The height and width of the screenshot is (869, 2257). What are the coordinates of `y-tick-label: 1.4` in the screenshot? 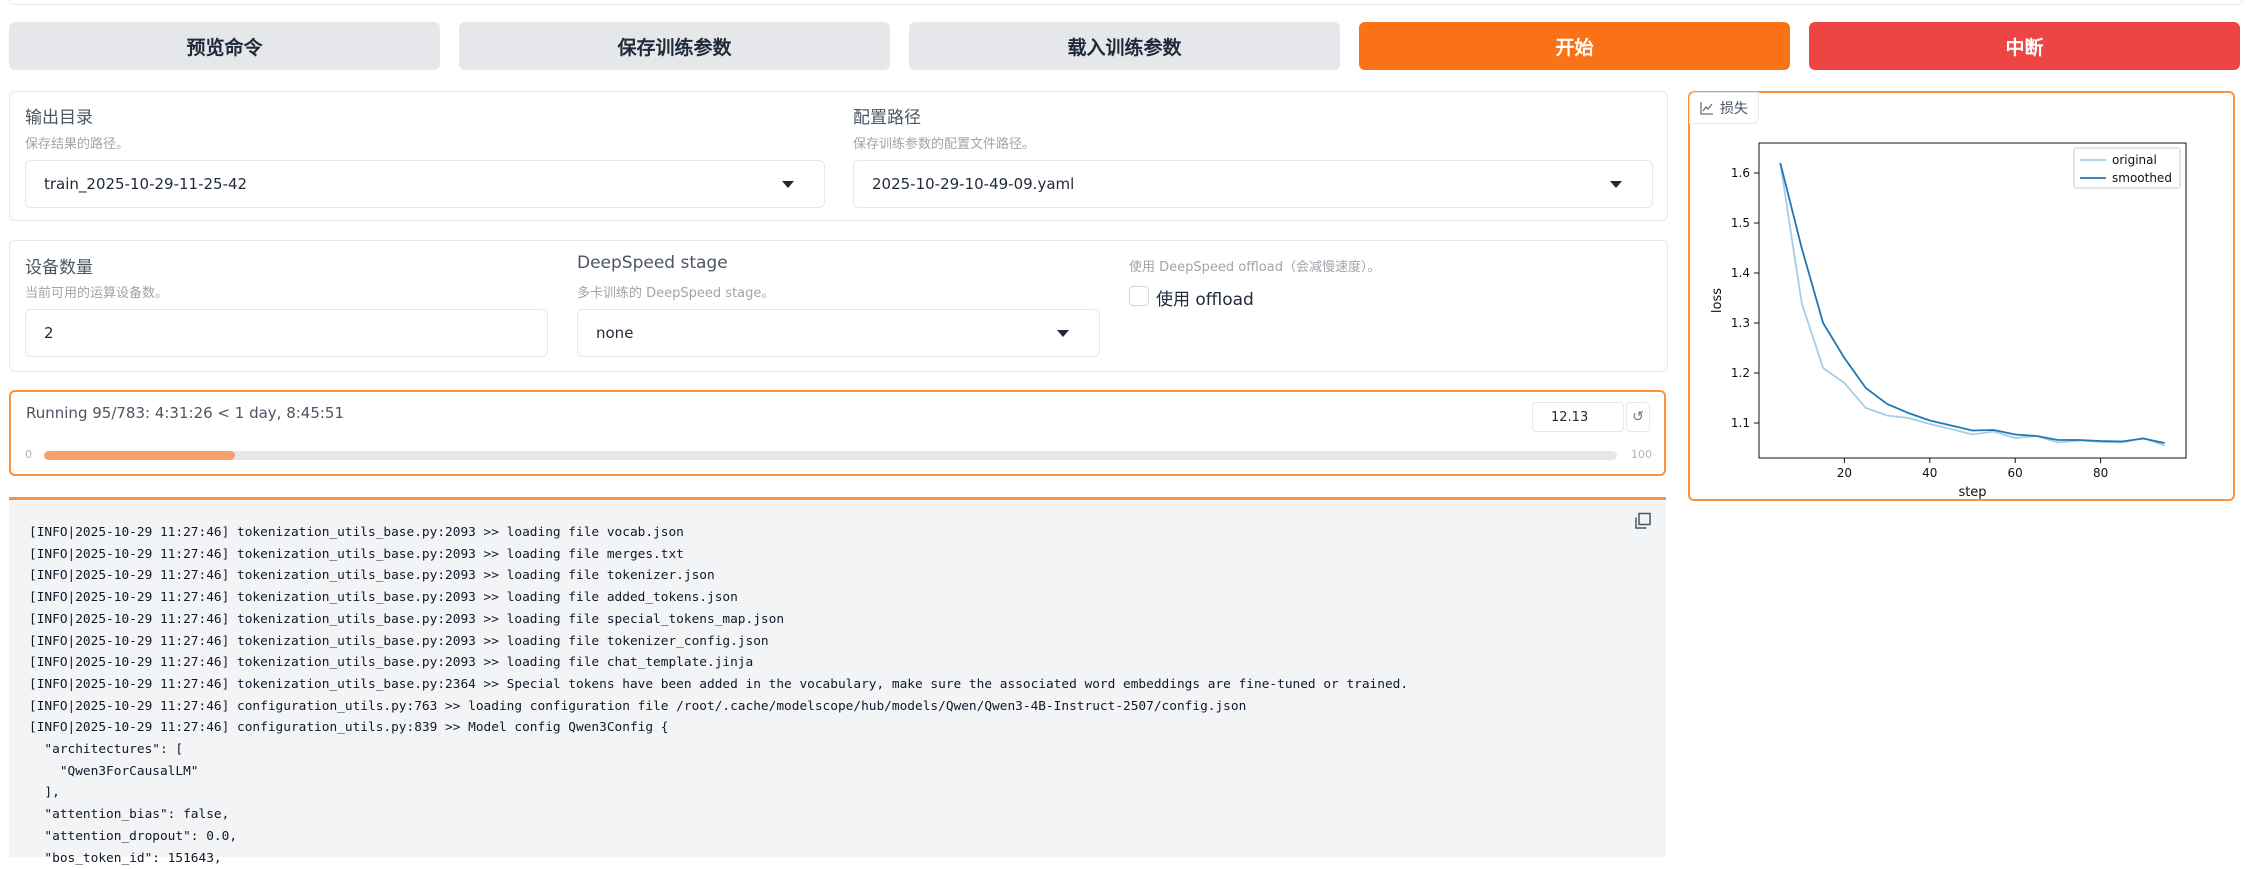 It's located at (1740, 273).